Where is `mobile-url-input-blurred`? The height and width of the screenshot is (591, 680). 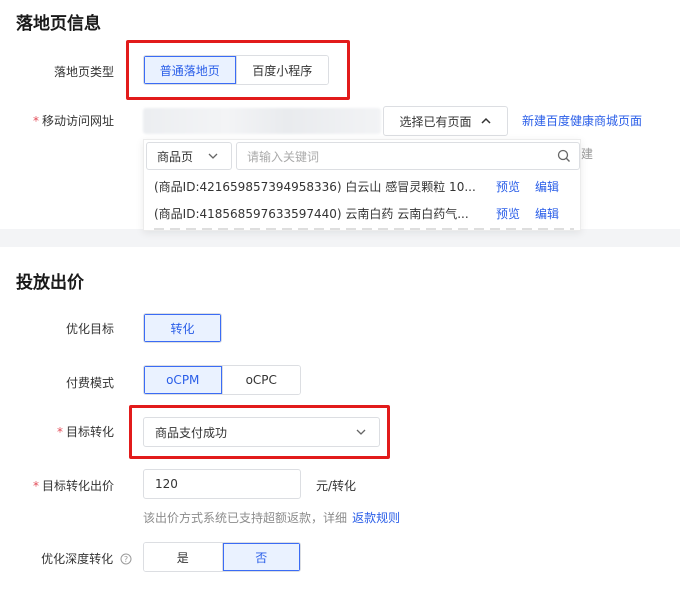
mobile-url-input-blurred is located at coordinates (262, 121).